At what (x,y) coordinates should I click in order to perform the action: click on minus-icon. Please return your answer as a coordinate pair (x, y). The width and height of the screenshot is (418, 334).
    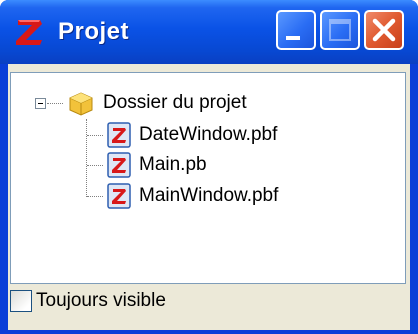
    Looking at the image, I should click on (40, 103).